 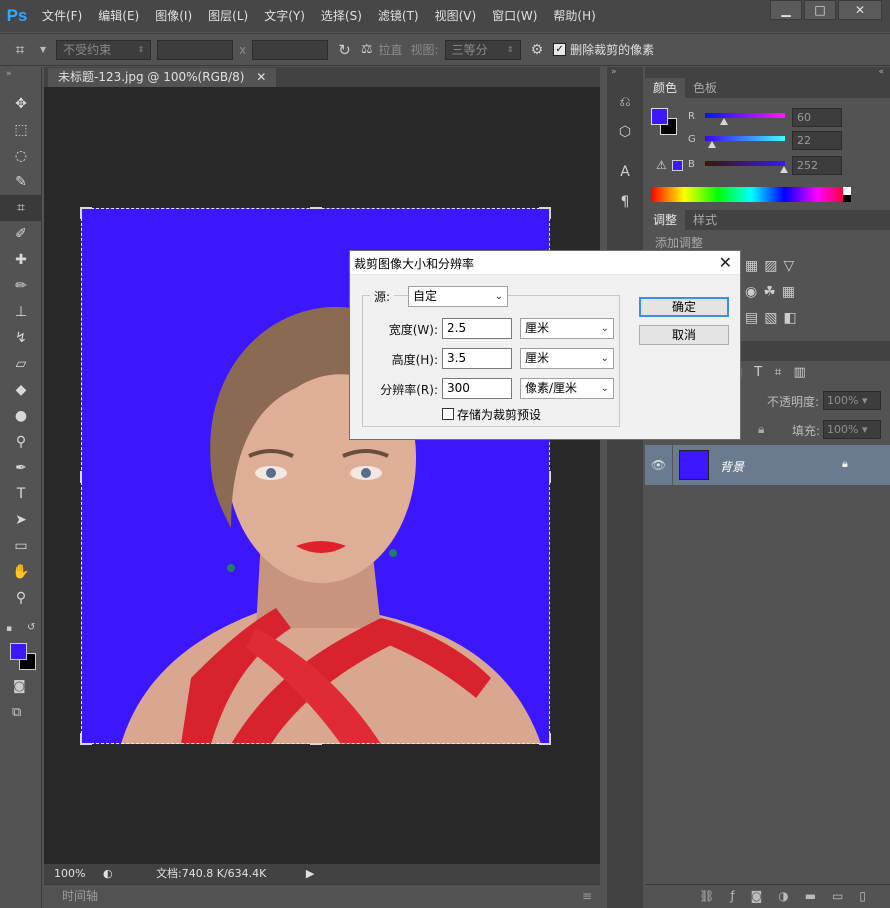 What do you see at coordinates (16, 712) in the screenshot?
I see `screen-mode-icon: ⧉` at bounding box center [16, 712].